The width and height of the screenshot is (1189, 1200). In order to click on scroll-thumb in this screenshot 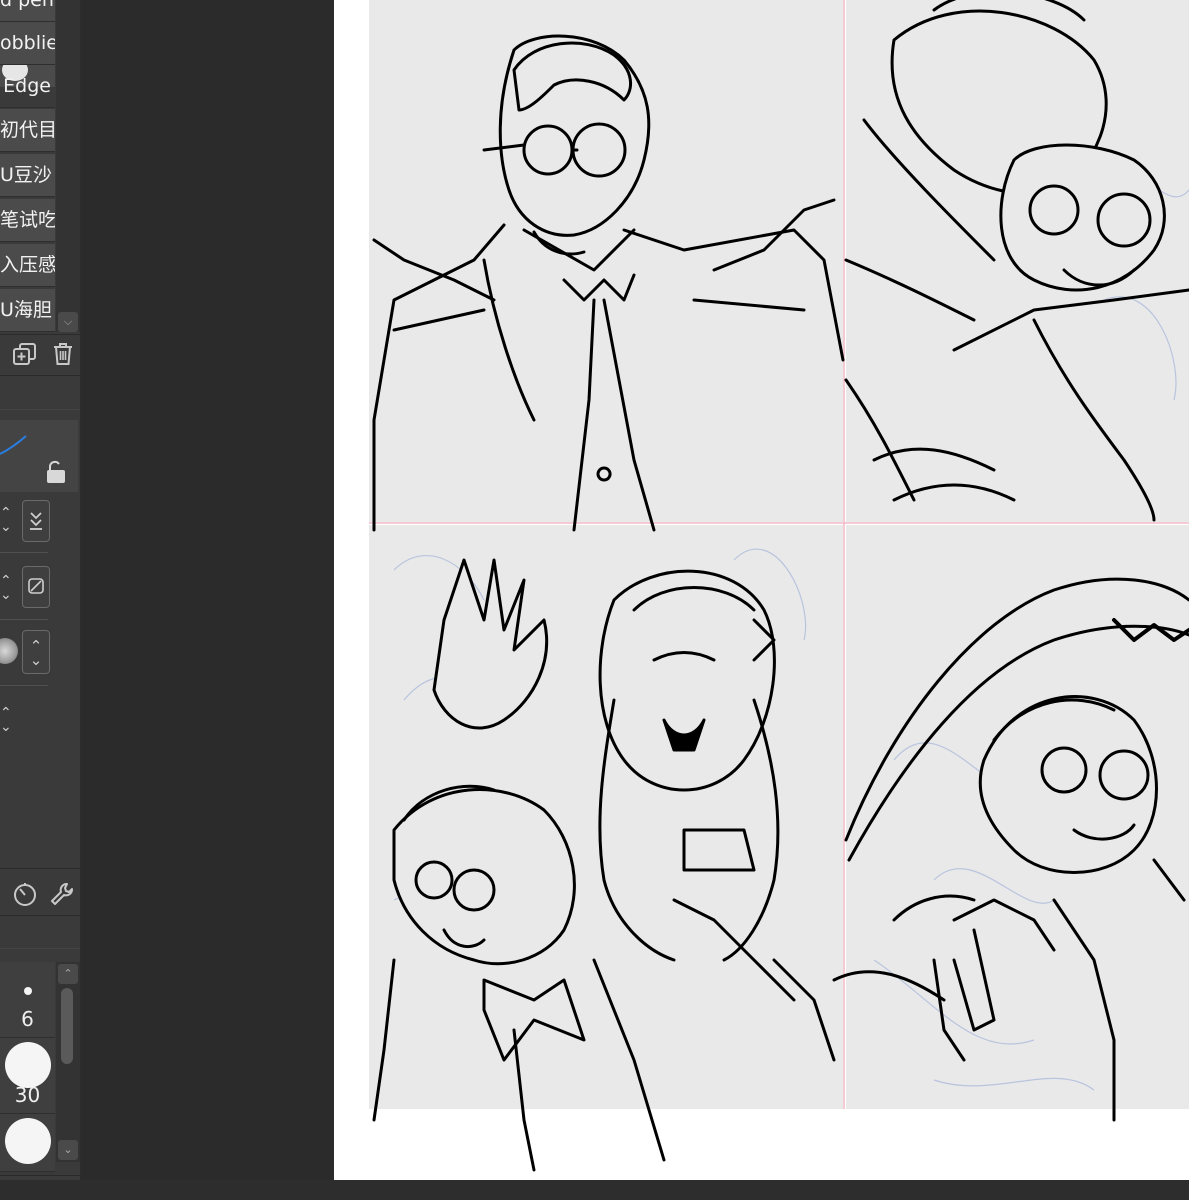, I will do `click(67, 1026)`.